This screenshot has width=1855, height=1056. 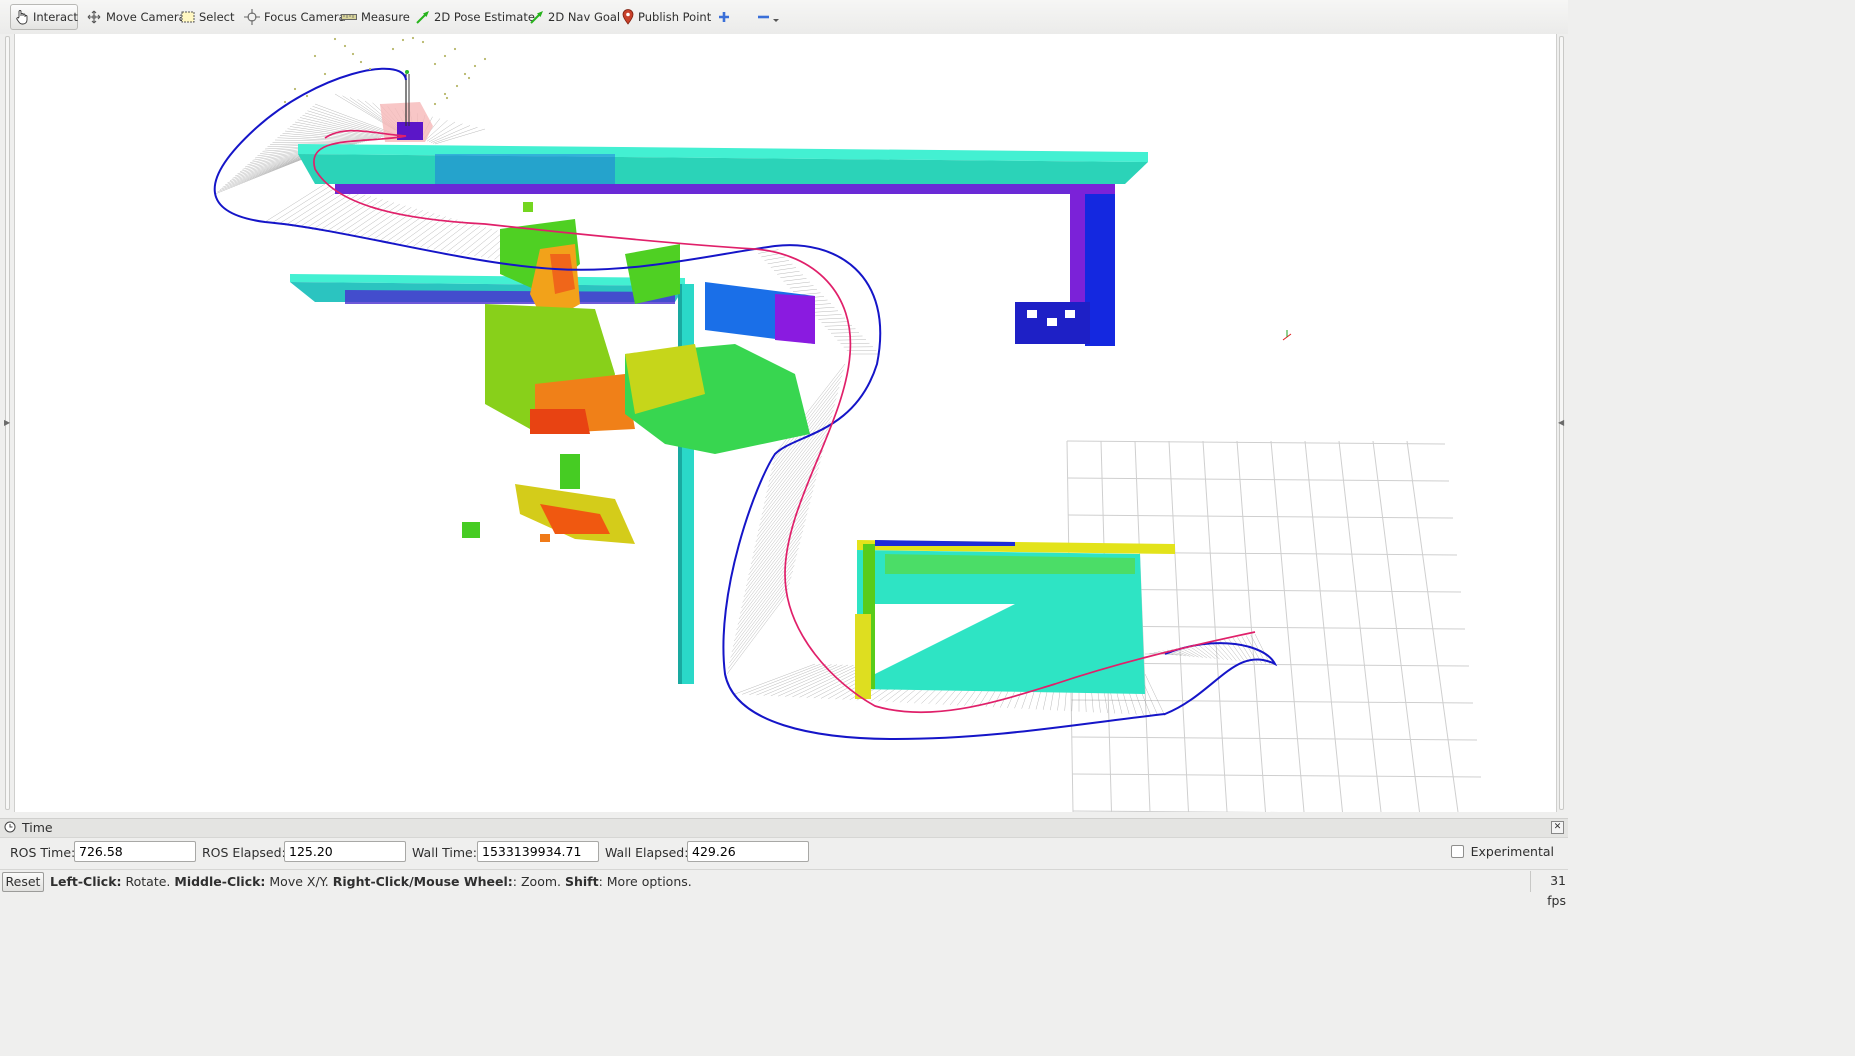 I want to click on hint-left-click-action: Rotate., so click(x=148, y=881).